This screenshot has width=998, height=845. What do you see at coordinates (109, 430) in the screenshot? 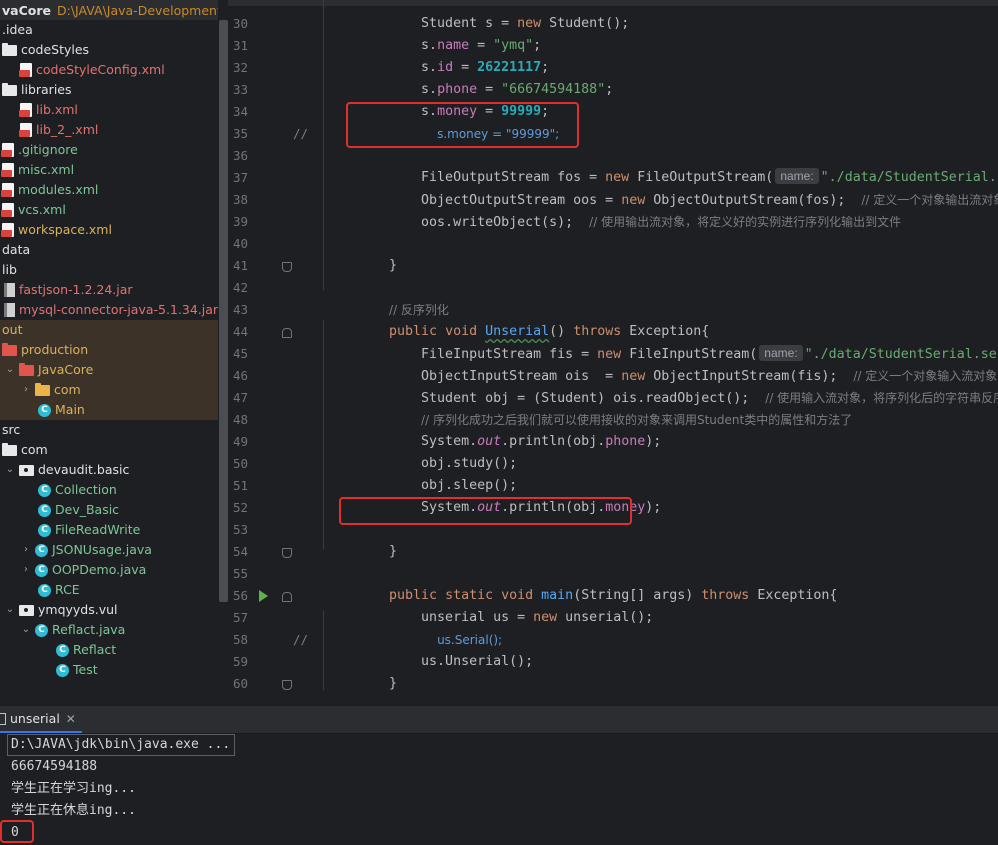
I see `tree-item: src` at bounding box center [109, 430].